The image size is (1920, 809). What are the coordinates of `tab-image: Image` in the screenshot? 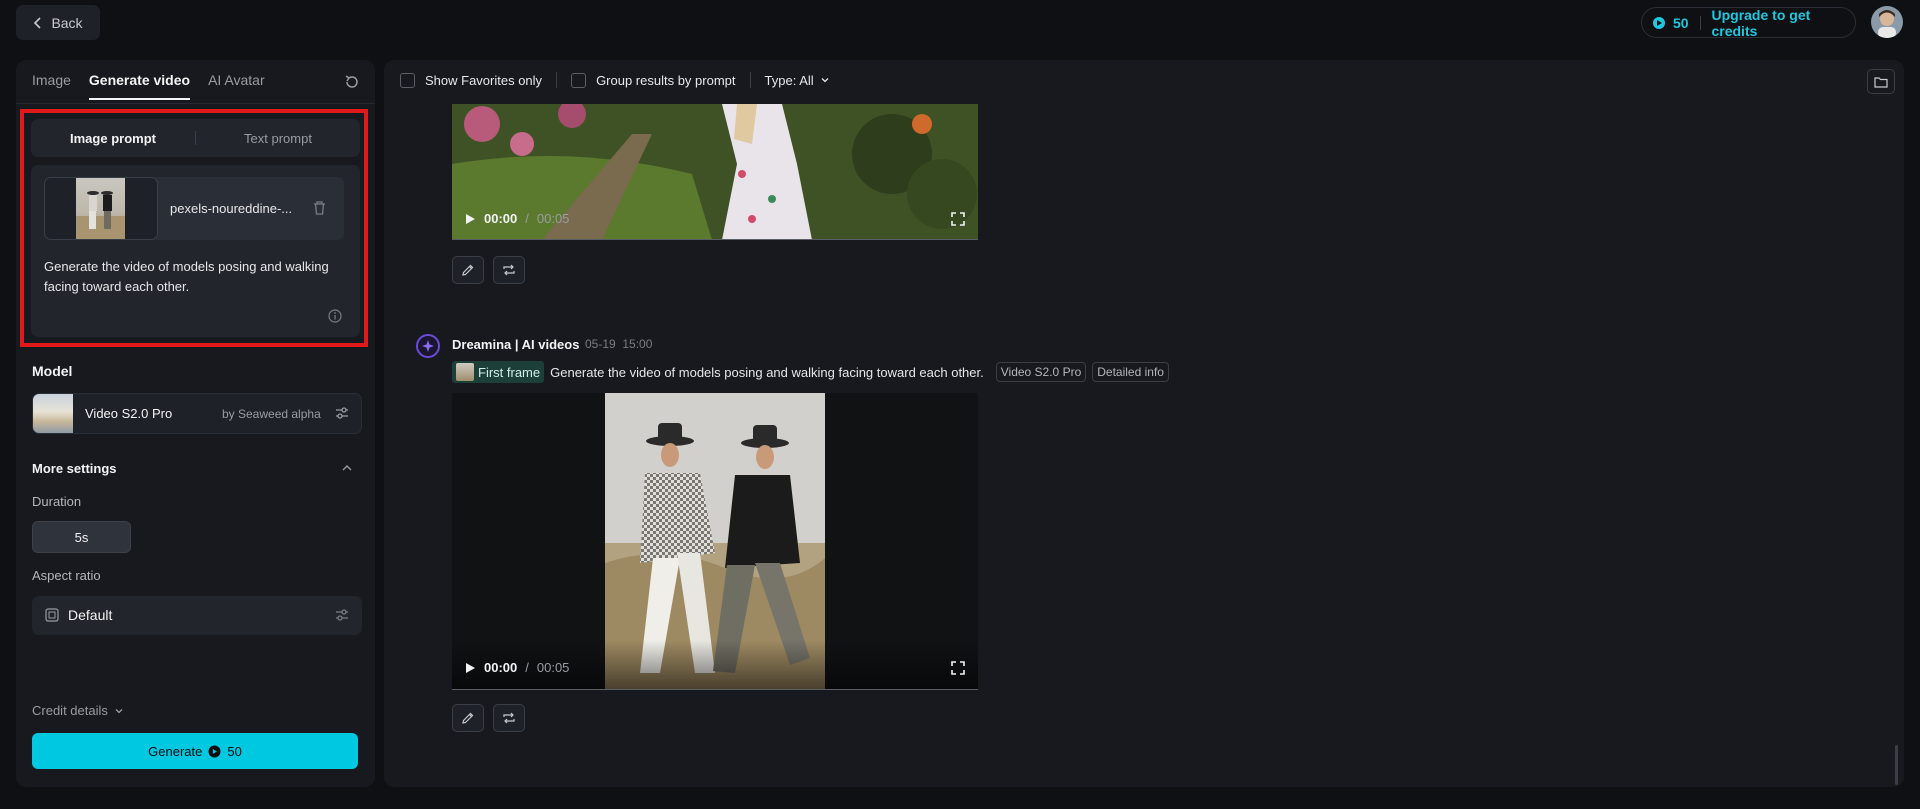 It's located at (51, 86).